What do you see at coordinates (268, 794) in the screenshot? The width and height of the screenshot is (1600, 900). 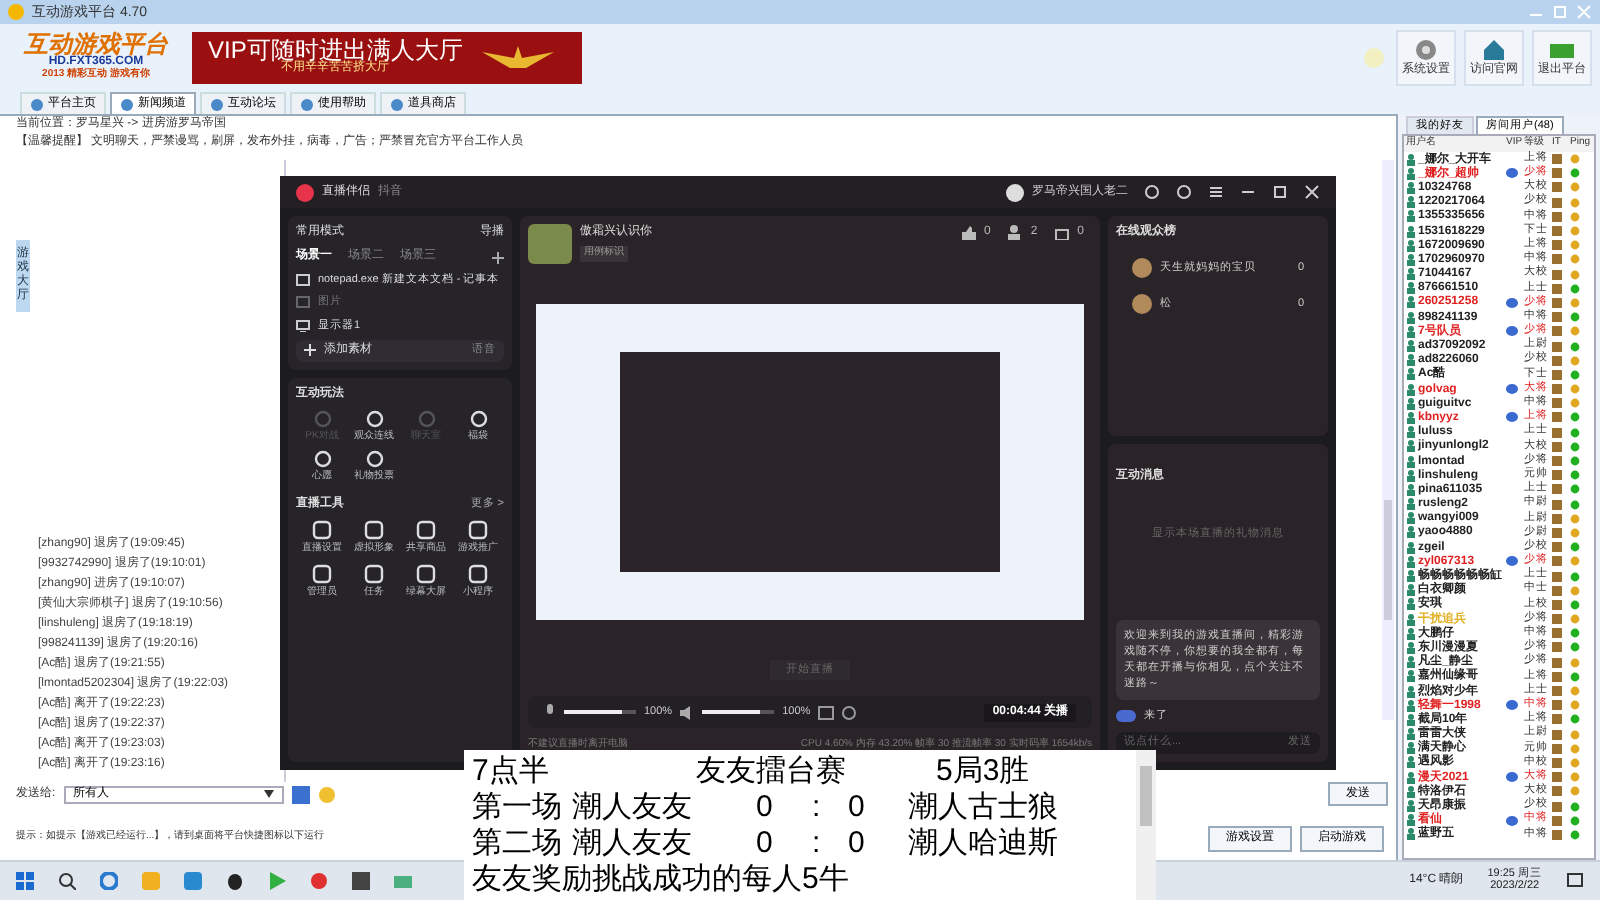 I see `caret-icon` at bounding box center [268, 794].